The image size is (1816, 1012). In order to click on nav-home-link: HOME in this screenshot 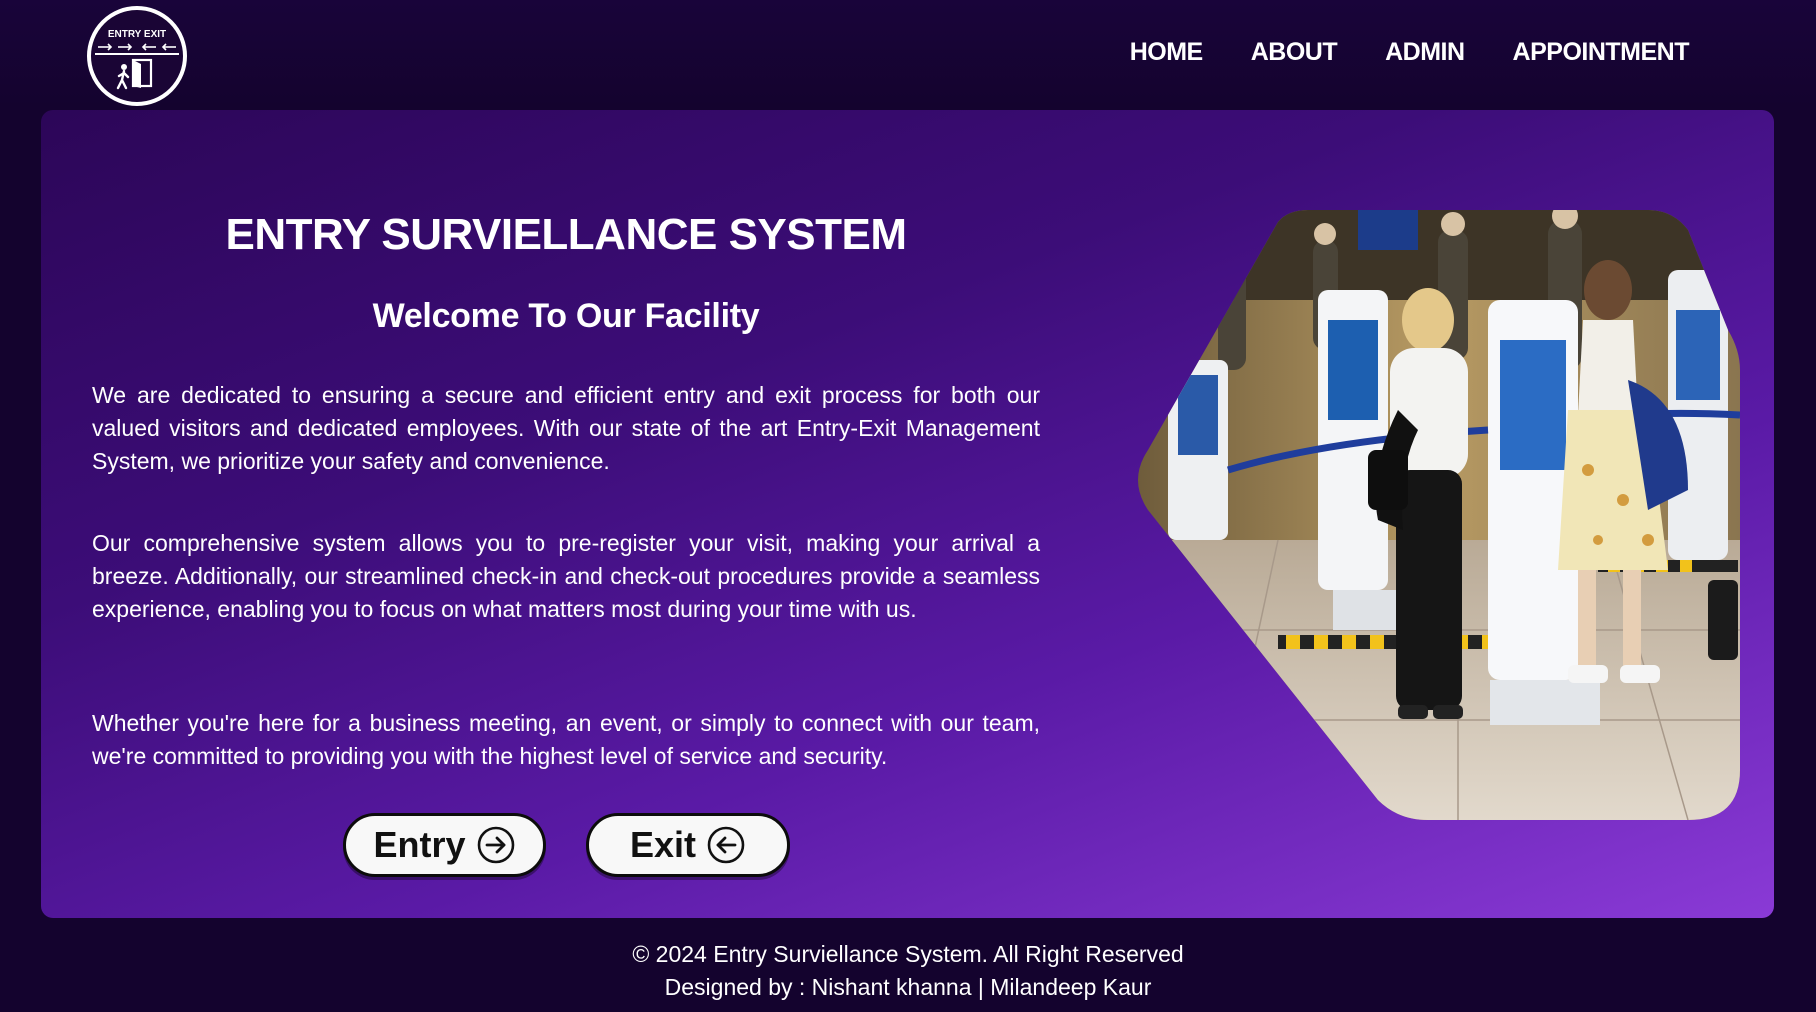, I will do `click(1167, 52)`.